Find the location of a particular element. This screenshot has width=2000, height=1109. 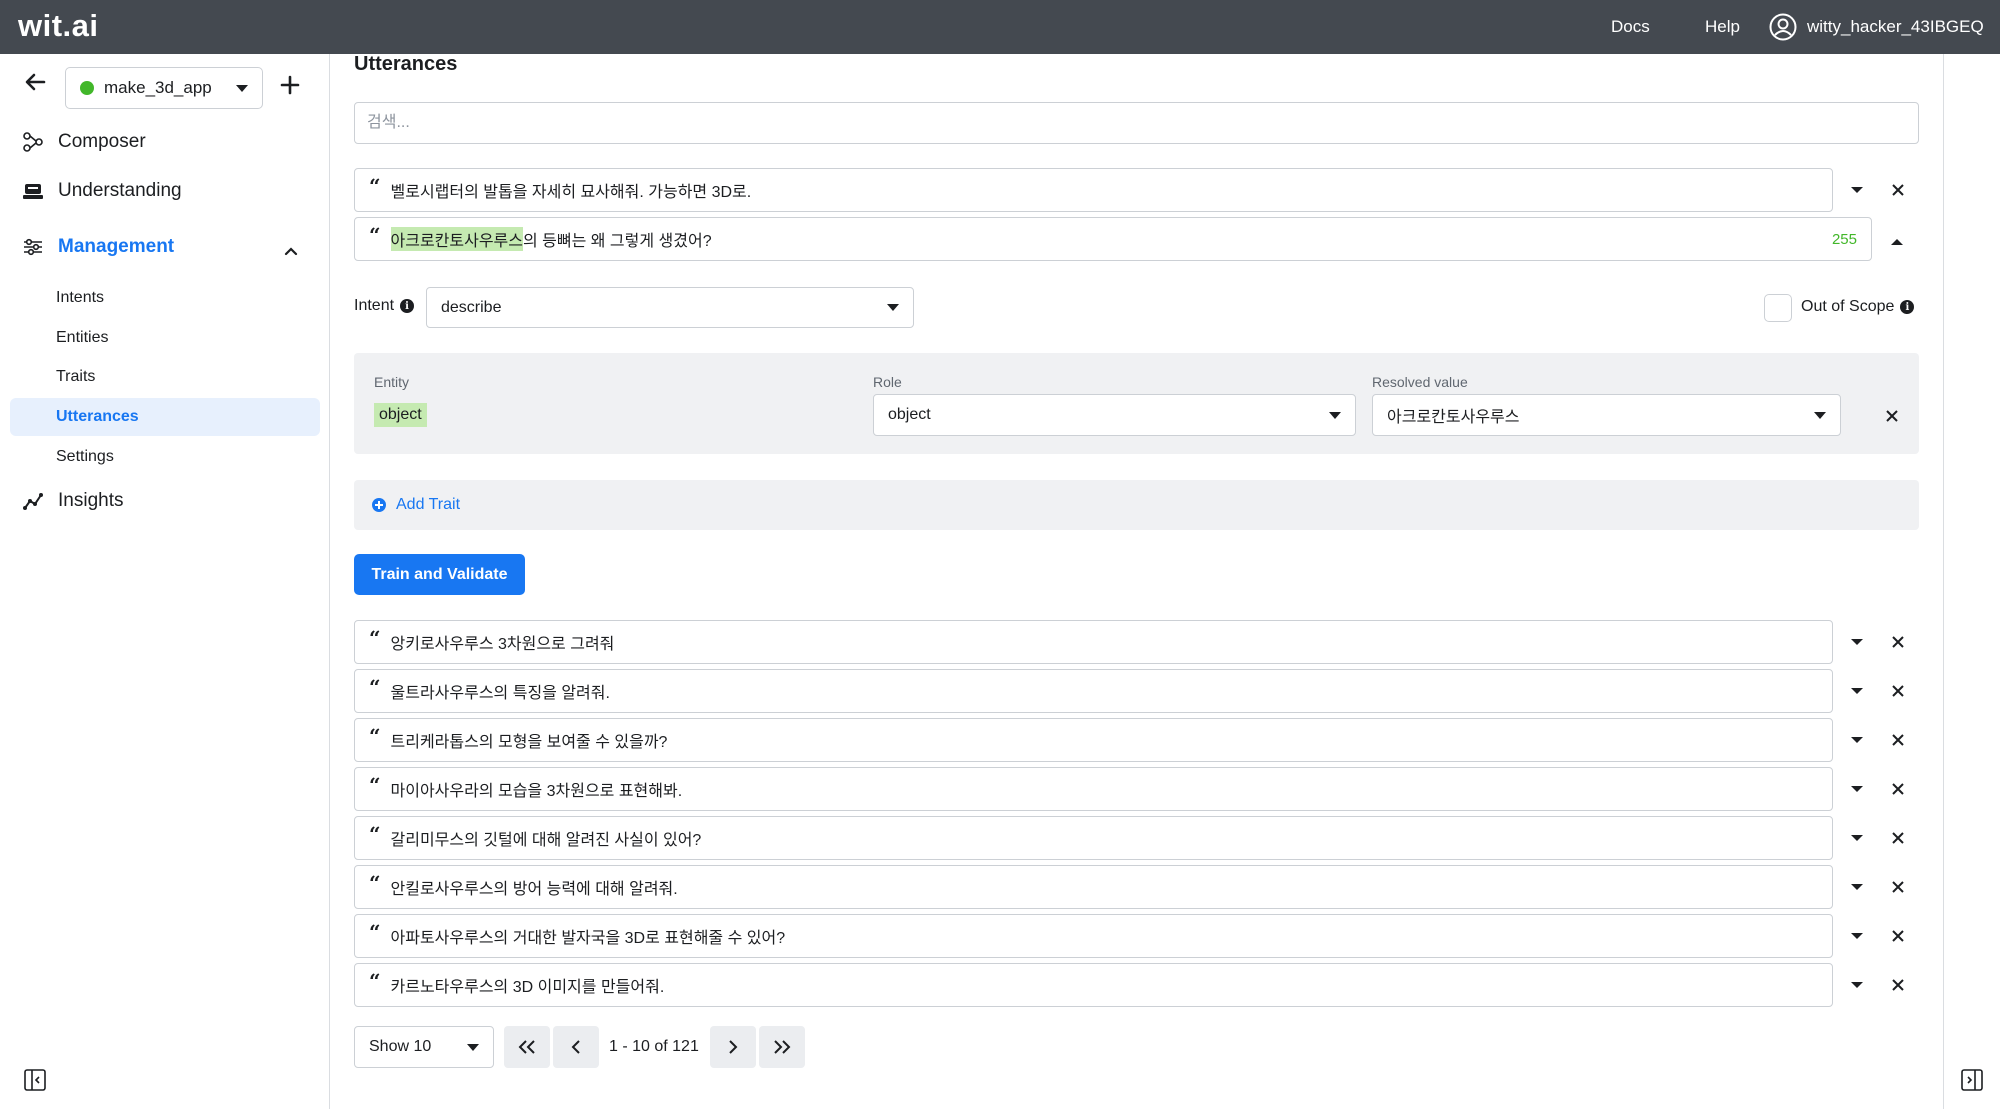

out-of-scope-checkbox is located at coordinates (1778, 308).